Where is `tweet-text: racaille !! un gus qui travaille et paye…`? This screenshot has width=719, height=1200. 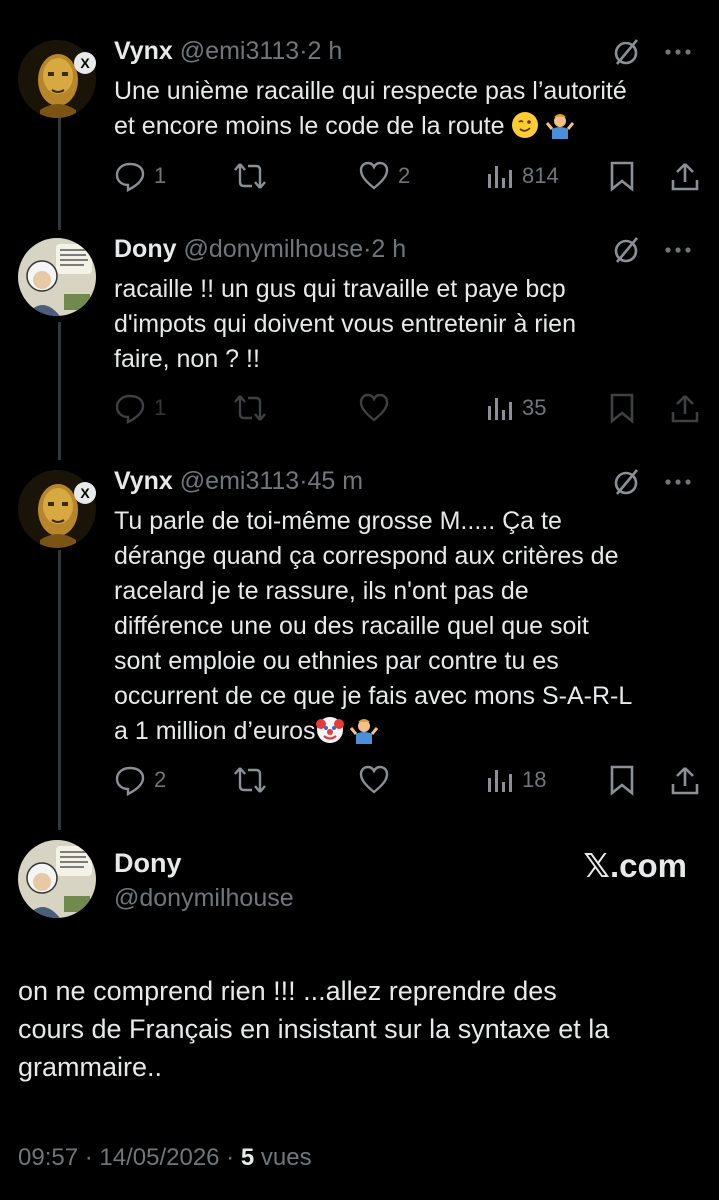
tweet-text: racaille !! un gus qui travaille et paye… is located at coordinates (409, 324).